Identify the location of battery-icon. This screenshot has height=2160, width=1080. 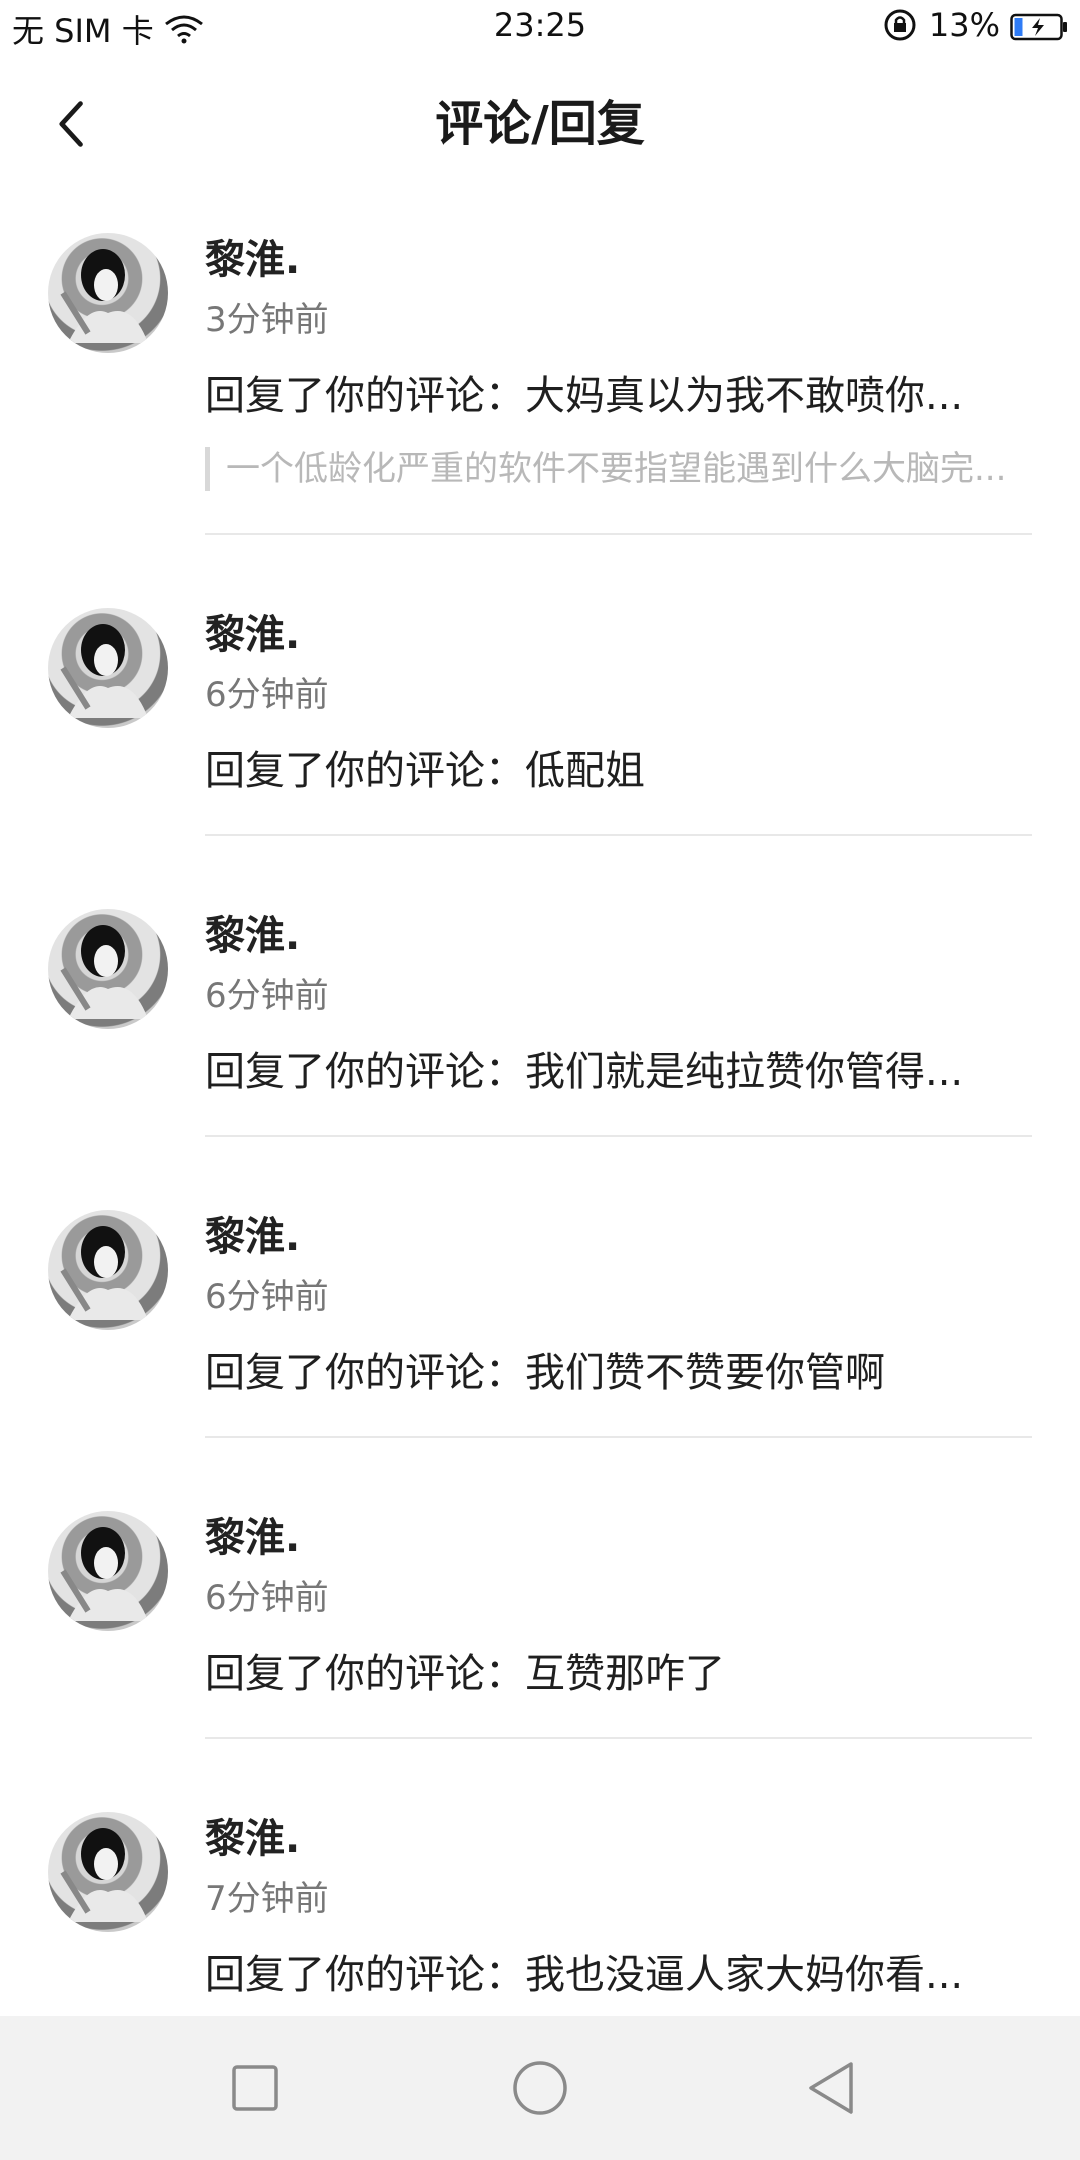
(1039, 26).